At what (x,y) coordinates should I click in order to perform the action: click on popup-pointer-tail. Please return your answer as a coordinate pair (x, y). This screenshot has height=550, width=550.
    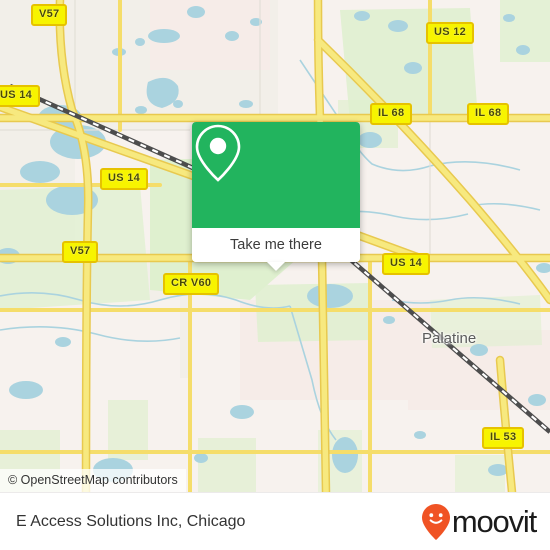
    Looking at the image, I should click on (276, 266).